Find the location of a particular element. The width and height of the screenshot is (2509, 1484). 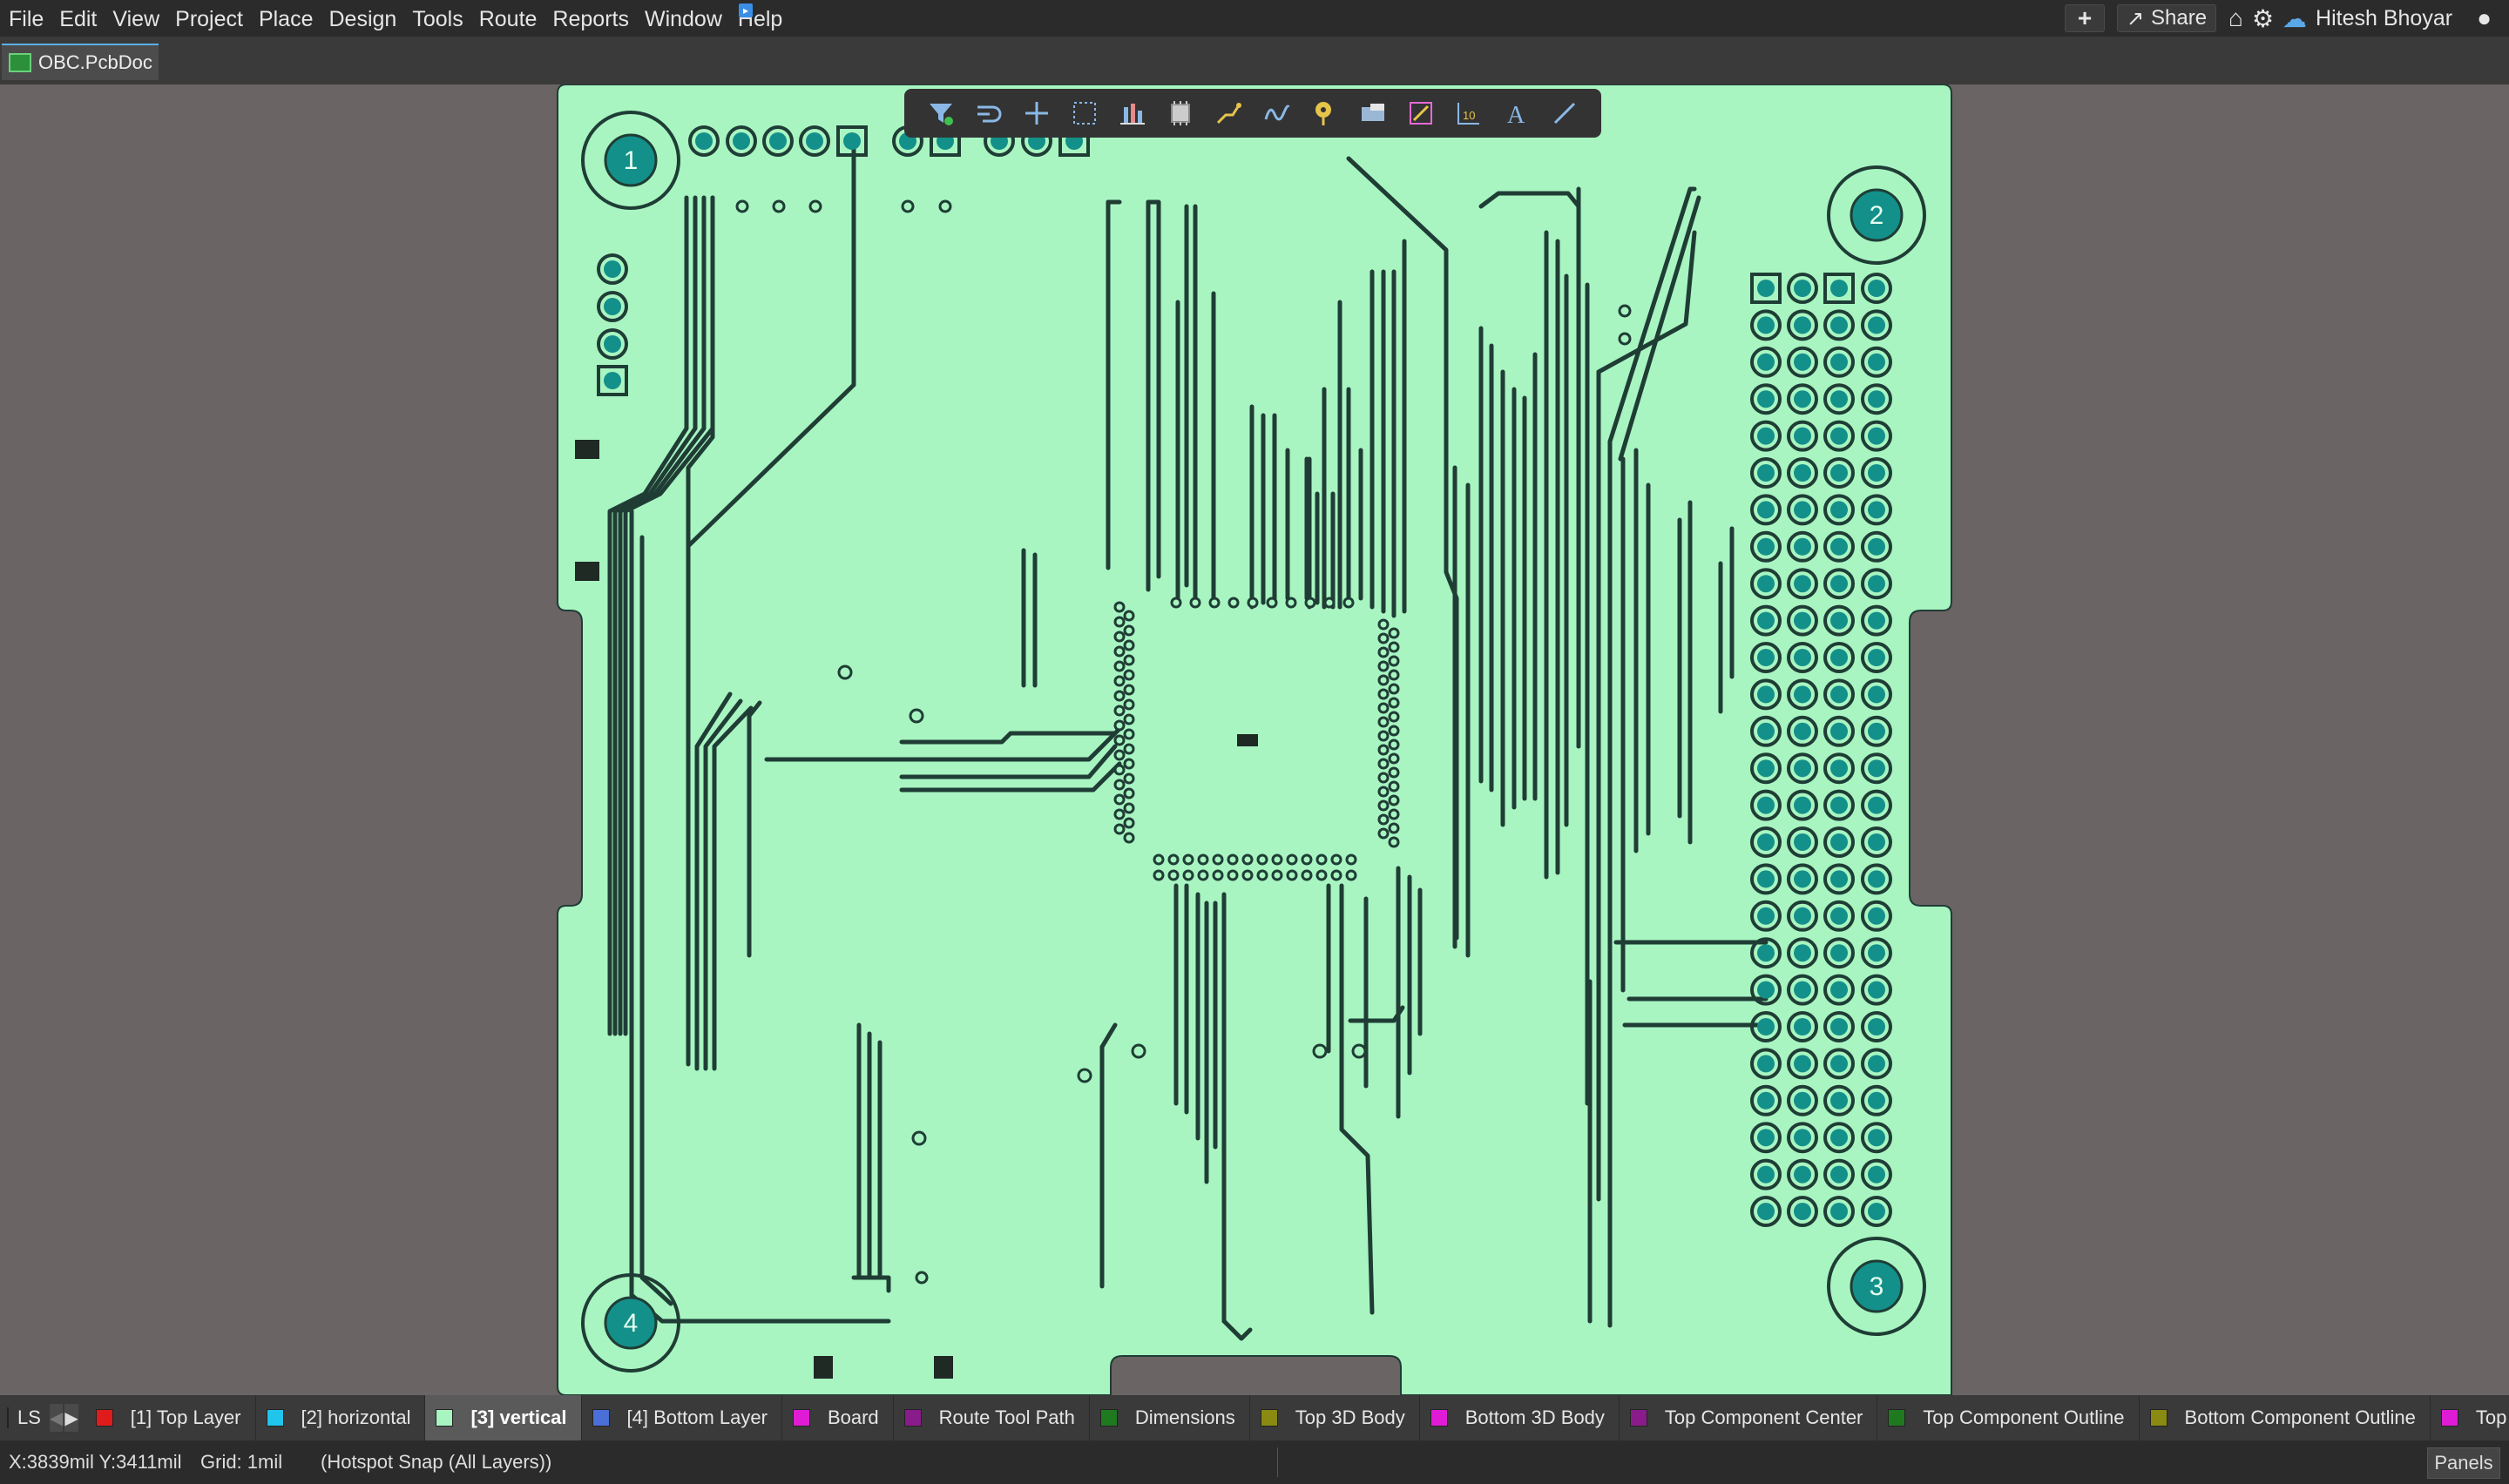

menu-design: Design is located at coordinates (363, 18).